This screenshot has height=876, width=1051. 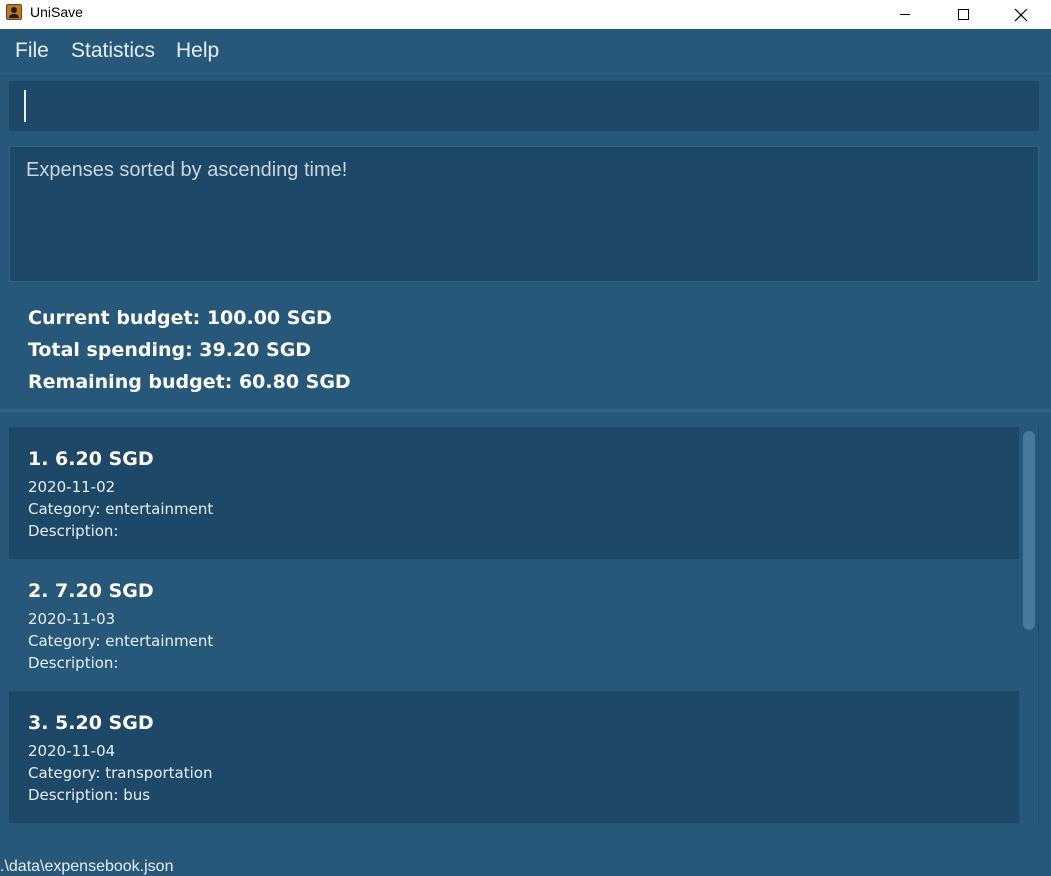 I want to click on menu-help: Help, so click(x=197, y=51).